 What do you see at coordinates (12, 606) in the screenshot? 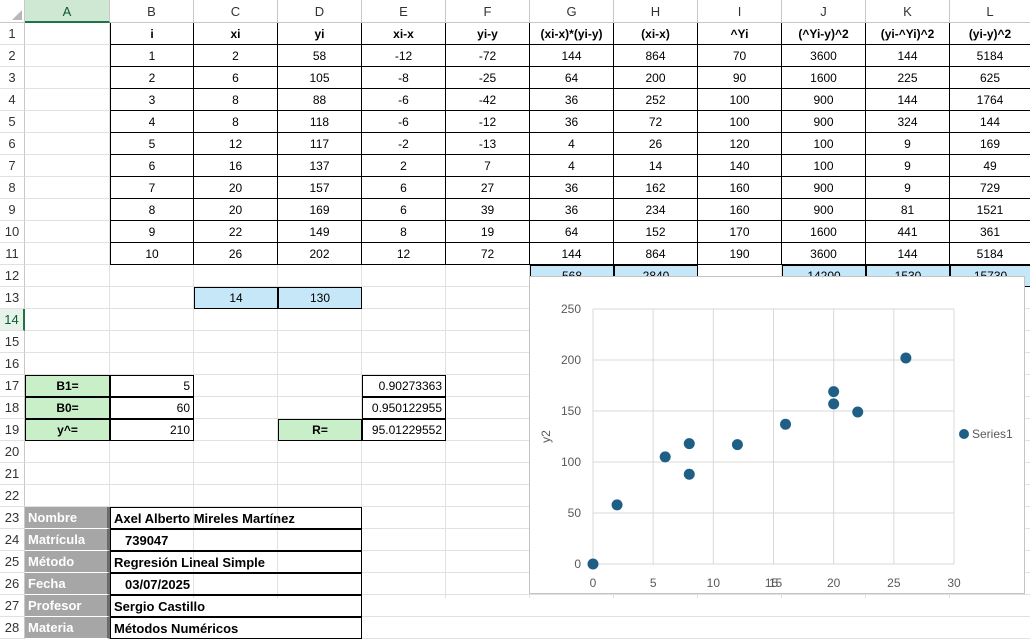
I see `row-header-27: 27` at bounding box center [12, 606].